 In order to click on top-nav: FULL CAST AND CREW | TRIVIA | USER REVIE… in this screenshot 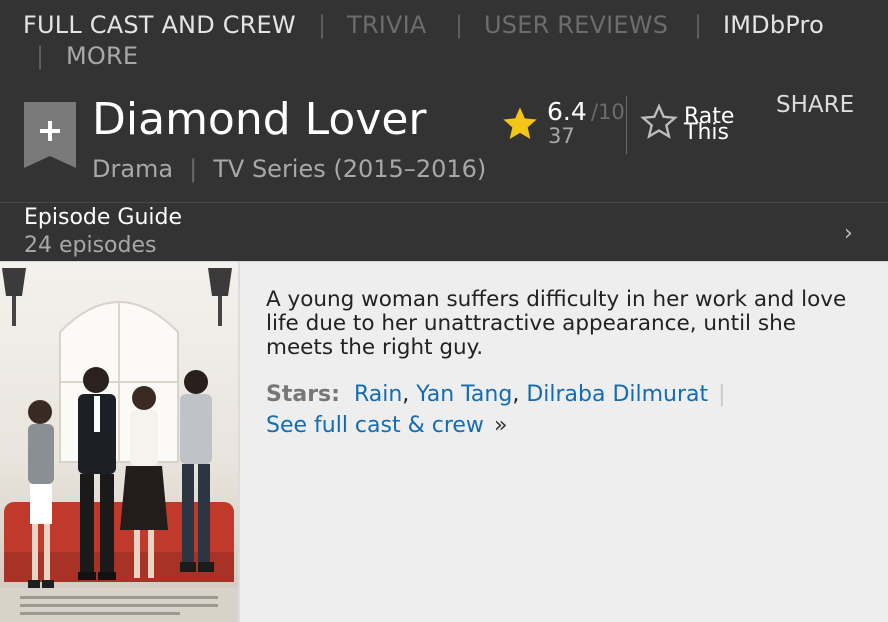, I will do `click(444, 41)`.